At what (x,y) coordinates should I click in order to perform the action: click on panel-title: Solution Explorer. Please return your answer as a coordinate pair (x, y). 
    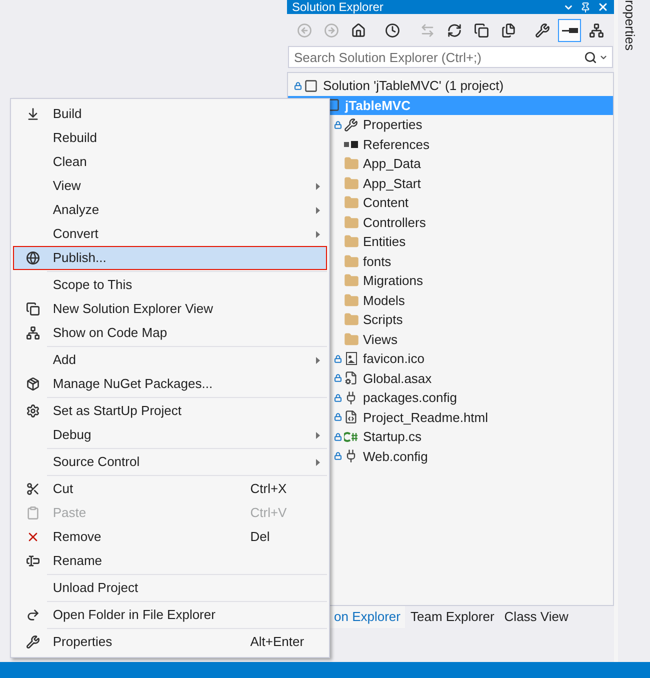
    Looking at the image, I should click on (338, 7).